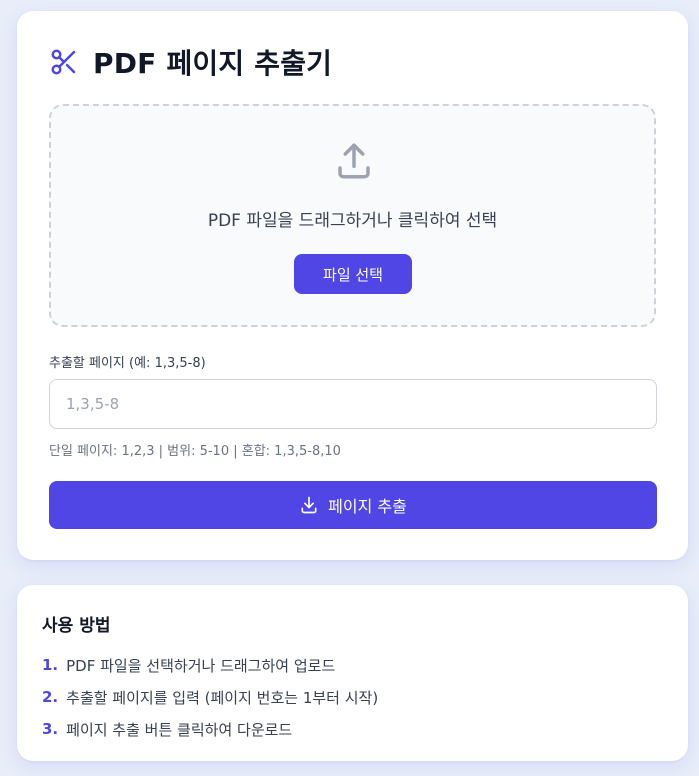 The width and height of the screenshot is (699, 776). I want to click on help-step: 1. PDF 파일을 선택하거나 드래그하여 업로드, so click(210, 665).